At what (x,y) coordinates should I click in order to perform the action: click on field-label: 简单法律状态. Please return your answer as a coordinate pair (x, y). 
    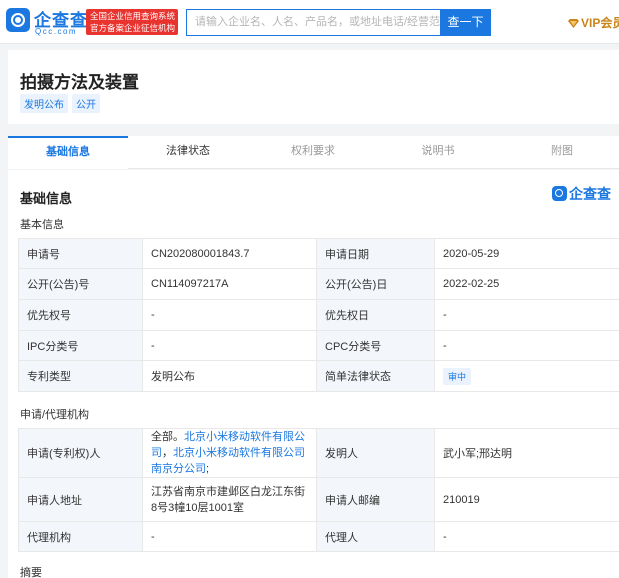
    Looking at the image, I should click on (375, 376).